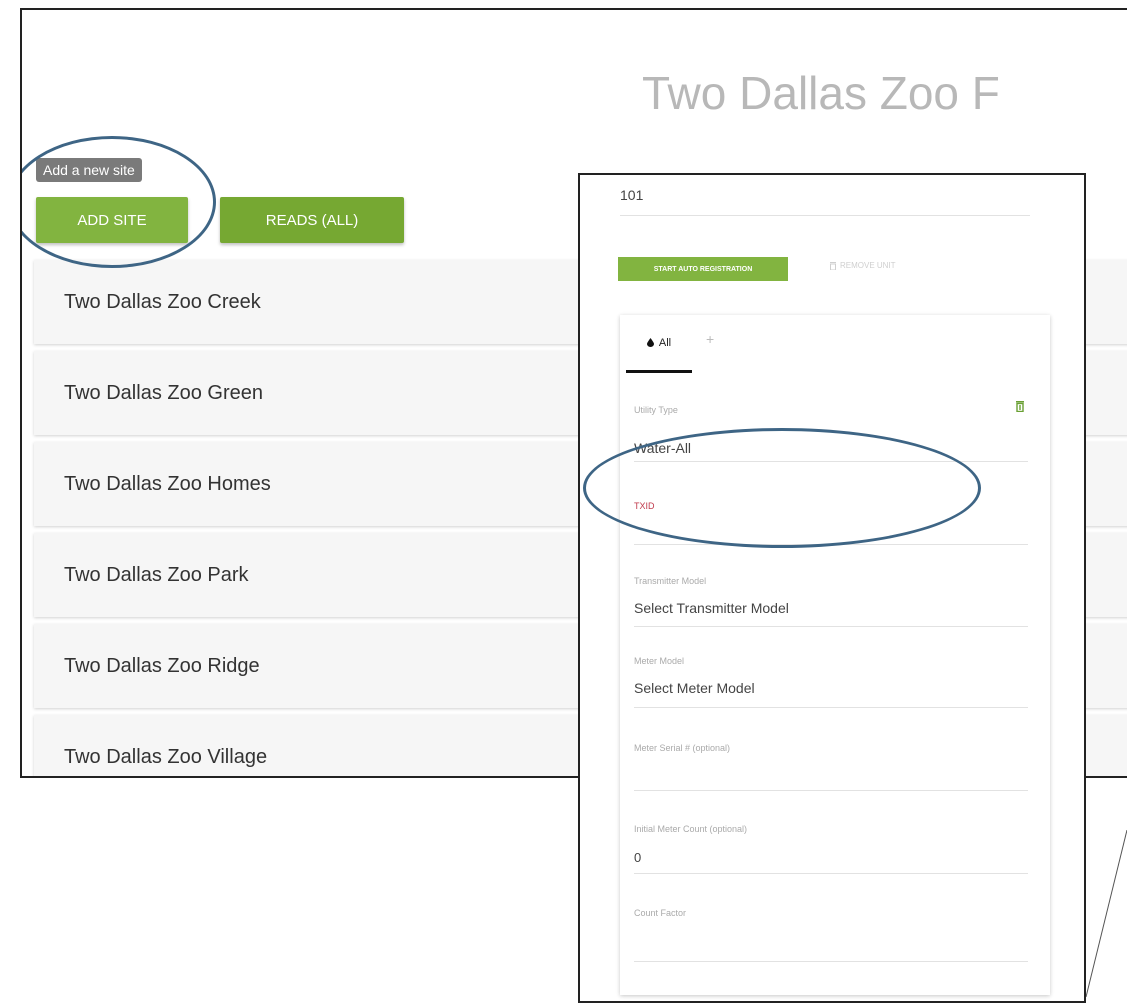 The height and width of the screenshot is (1003, 1127). Describe the element at coordinates (703, 269) in the screenshot. I see `start-auto-registration-button: START AUTO REGISTRATION` at that location.